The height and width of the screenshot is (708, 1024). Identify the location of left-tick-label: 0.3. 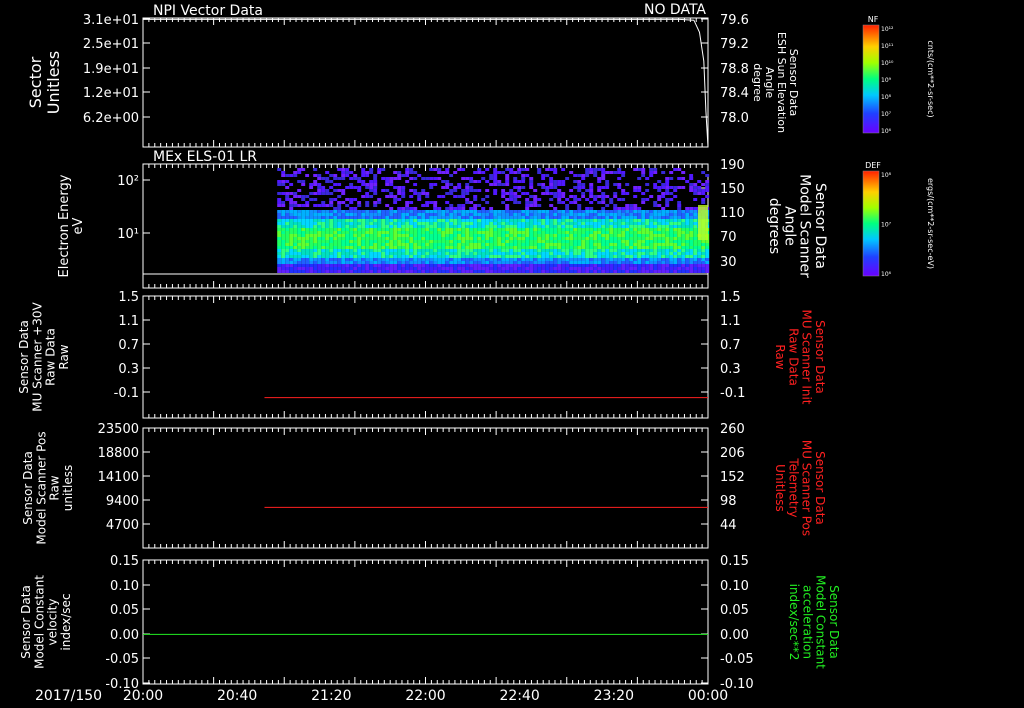
(128, 369).